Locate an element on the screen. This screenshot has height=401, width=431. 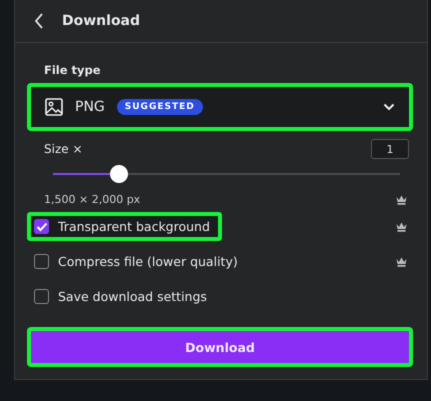
file-type-label: File type is located at coordinates (73, 70).